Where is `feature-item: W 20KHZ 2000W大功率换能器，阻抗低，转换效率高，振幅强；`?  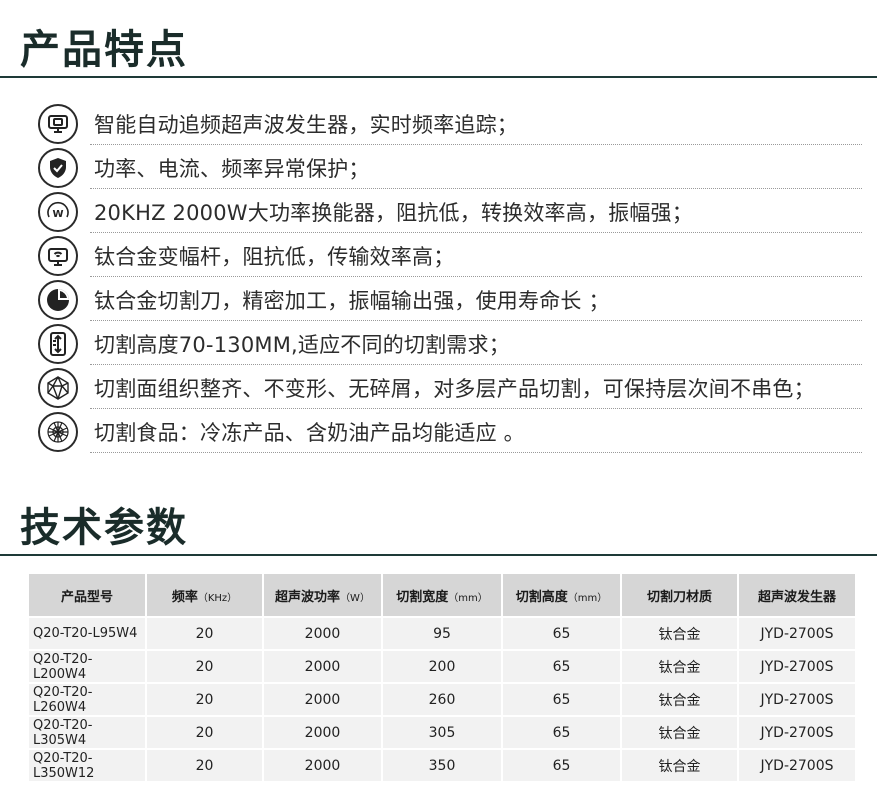 feature-item: W 20KHZ 2000W大功率换能器，阻抗低，转换效率高，振幅强； is located at coordinates (450, 212).